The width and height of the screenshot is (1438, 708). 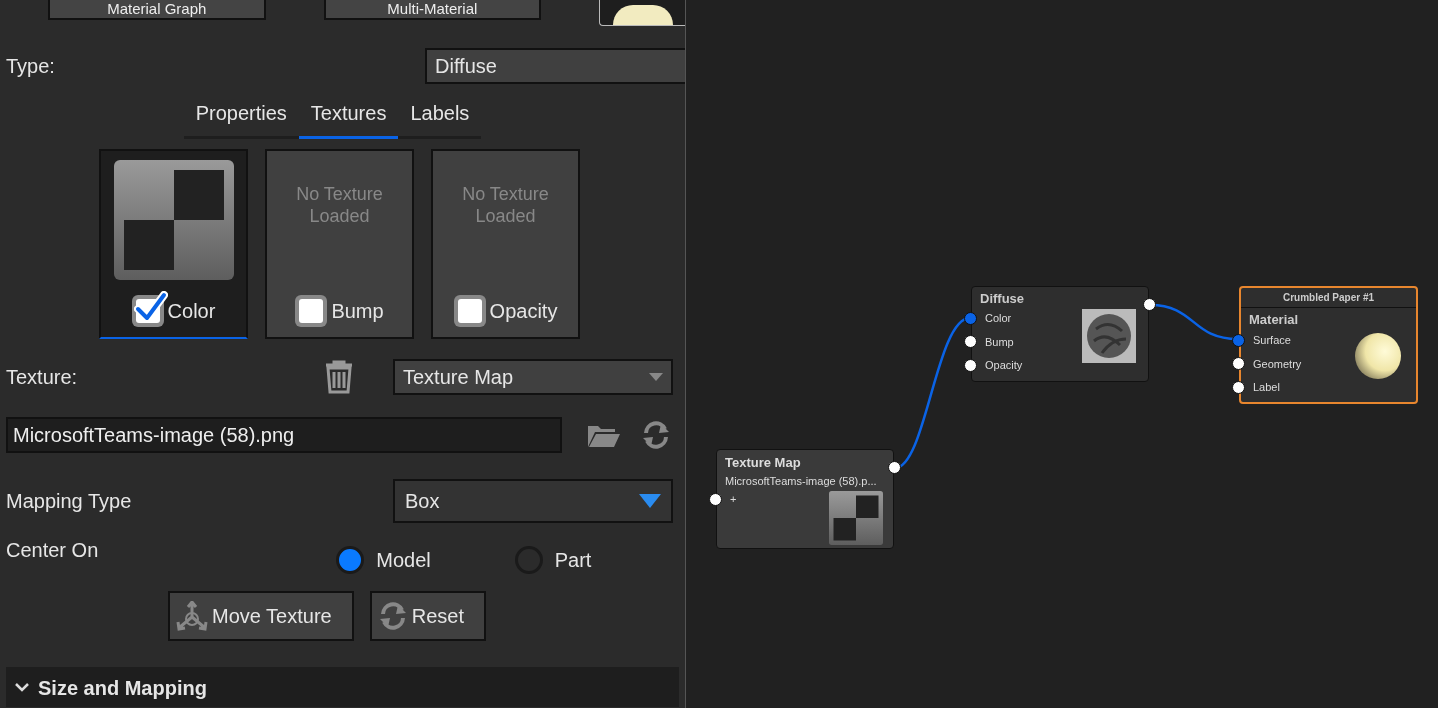 I want to click on radio-label: Part, so click(x=573, y=560).